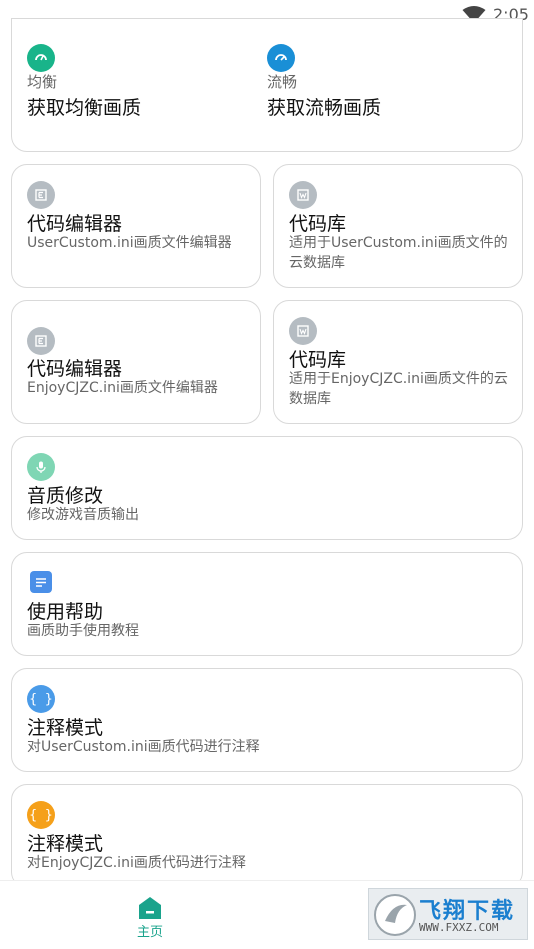 The width and height of the screenshot is (534, 949). I want to click on tab-home: 主页, so click(150, 920).